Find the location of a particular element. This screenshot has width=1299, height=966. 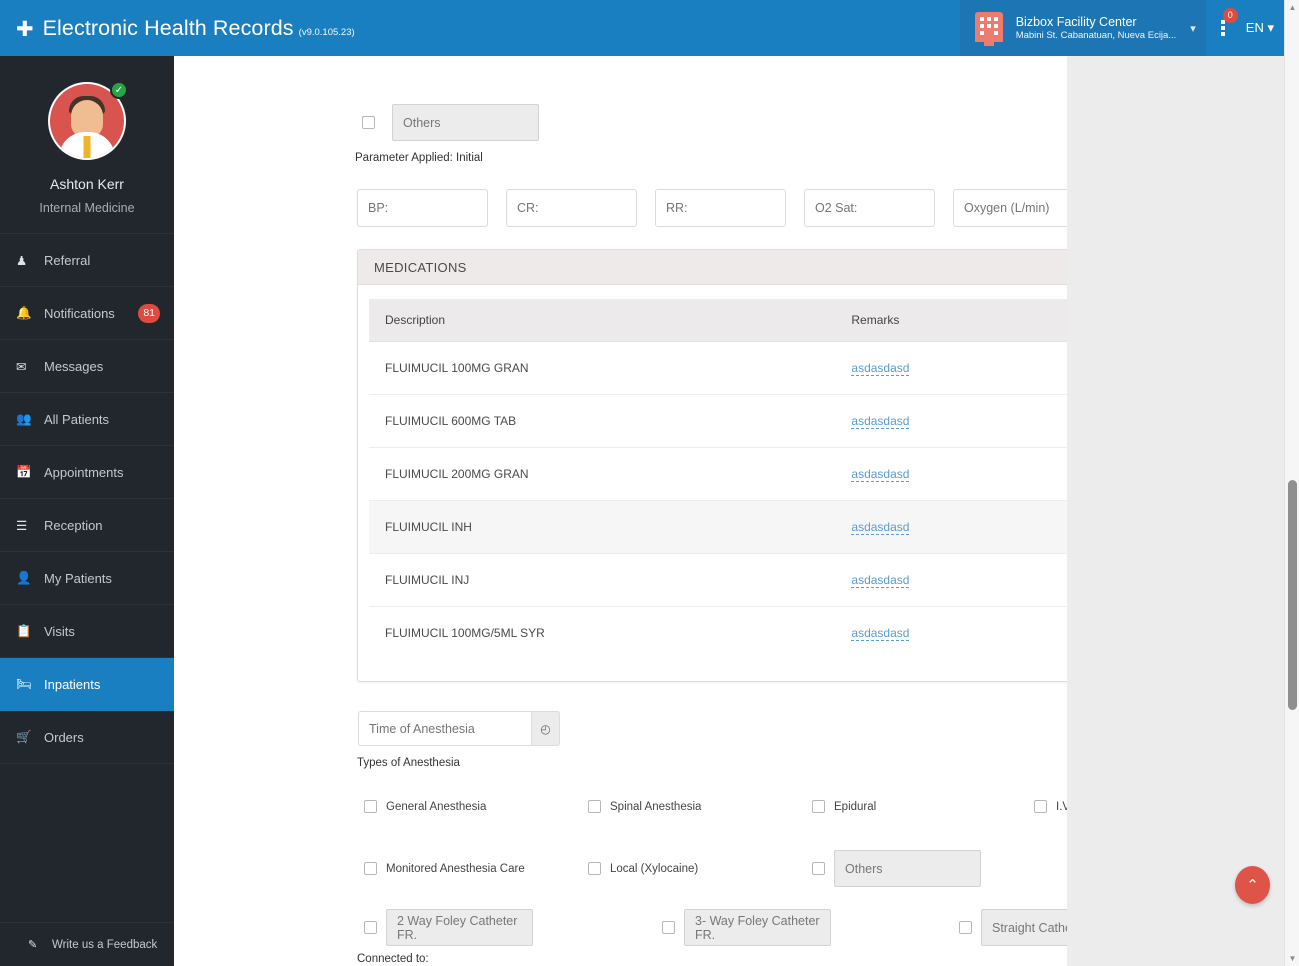

bp-input is located at coordinates (422, 208).